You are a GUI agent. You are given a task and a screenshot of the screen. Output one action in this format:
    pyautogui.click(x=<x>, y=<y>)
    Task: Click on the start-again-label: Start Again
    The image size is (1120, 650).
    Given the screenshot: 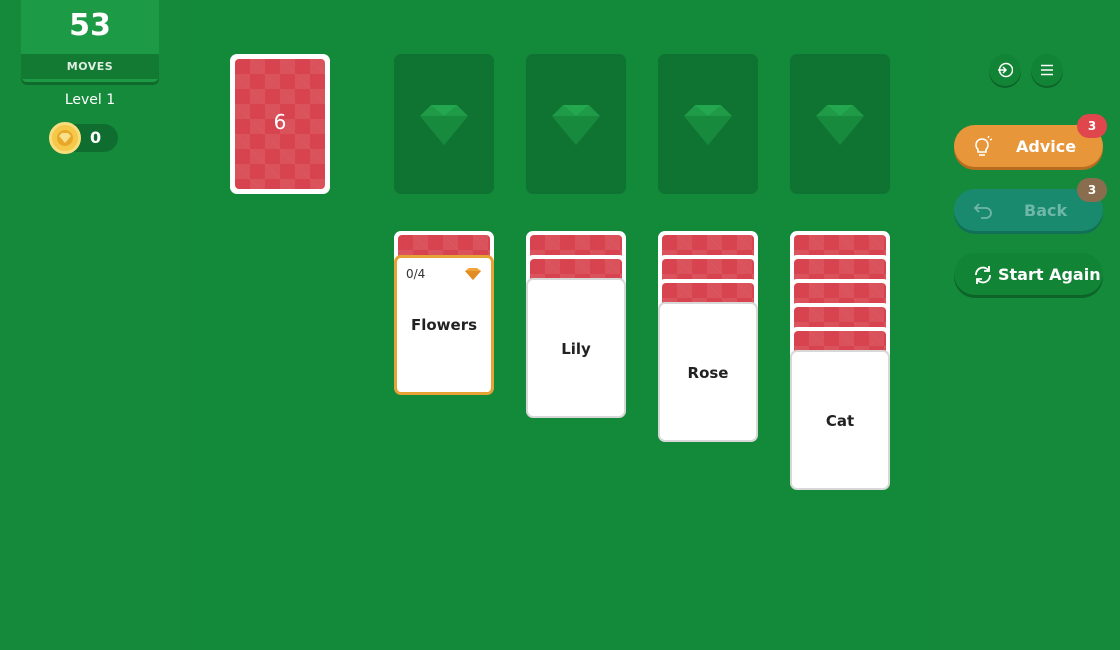 What is the action you would take?
    pyautogui.click(x=1049, y=274)
    